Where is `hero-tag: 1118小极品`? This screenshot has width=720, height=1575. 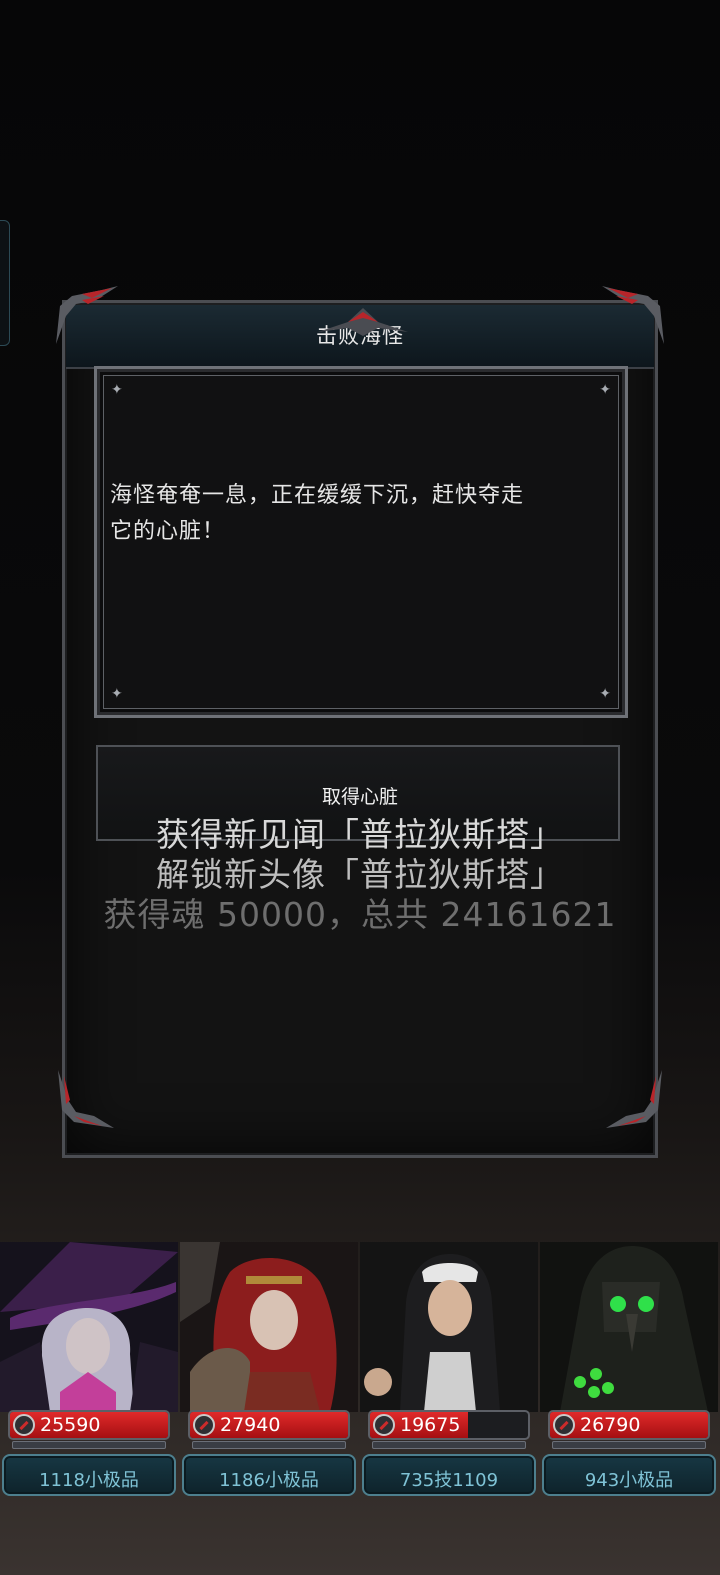 hero-tag: 1118小极品 is located at coordinates (89, 1475).